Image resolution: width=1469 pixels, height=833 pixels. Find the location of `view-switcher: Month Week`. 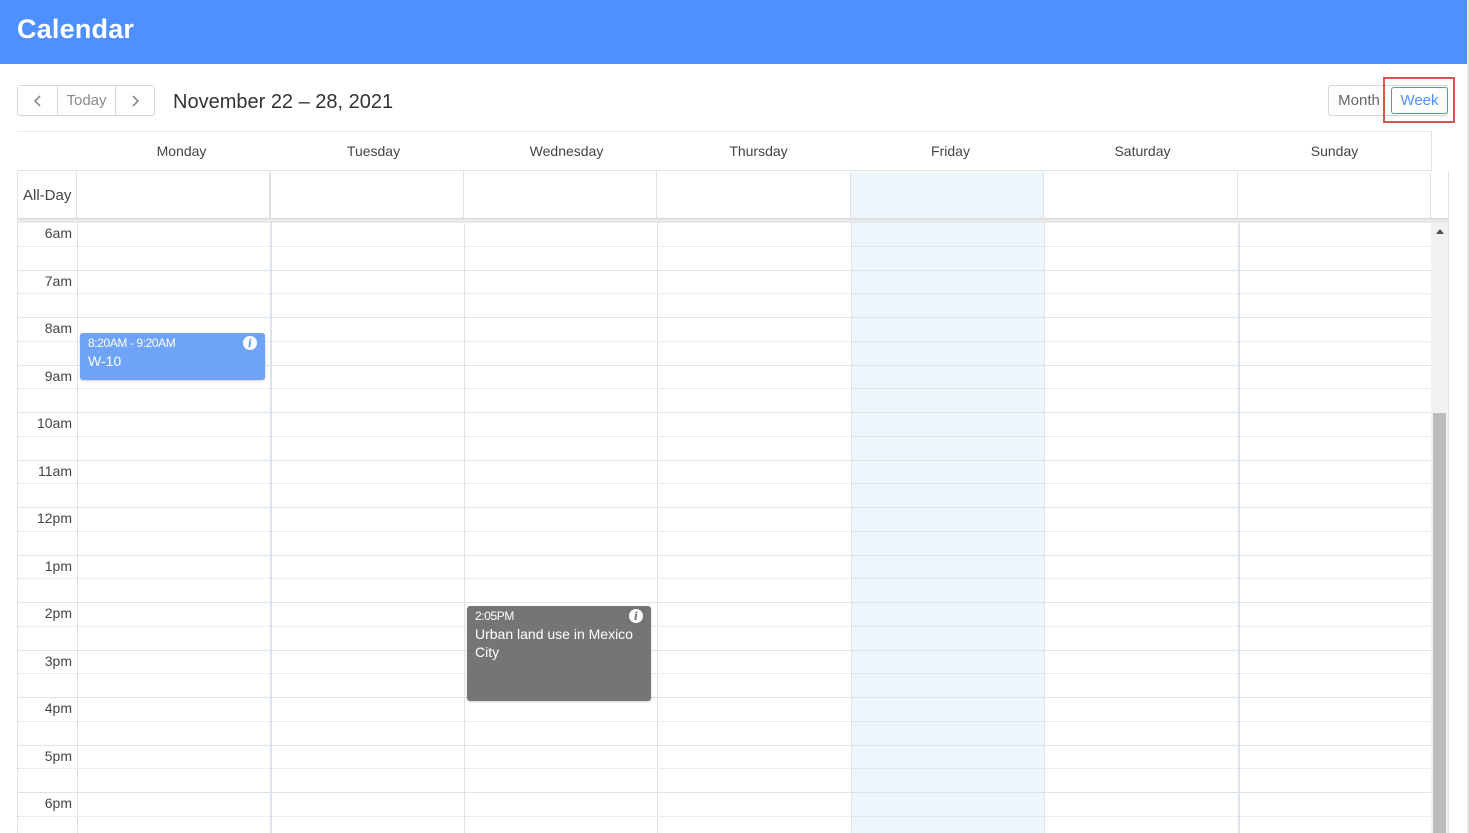

view-switcher: Month Week is located at coordinates (1388, 100).